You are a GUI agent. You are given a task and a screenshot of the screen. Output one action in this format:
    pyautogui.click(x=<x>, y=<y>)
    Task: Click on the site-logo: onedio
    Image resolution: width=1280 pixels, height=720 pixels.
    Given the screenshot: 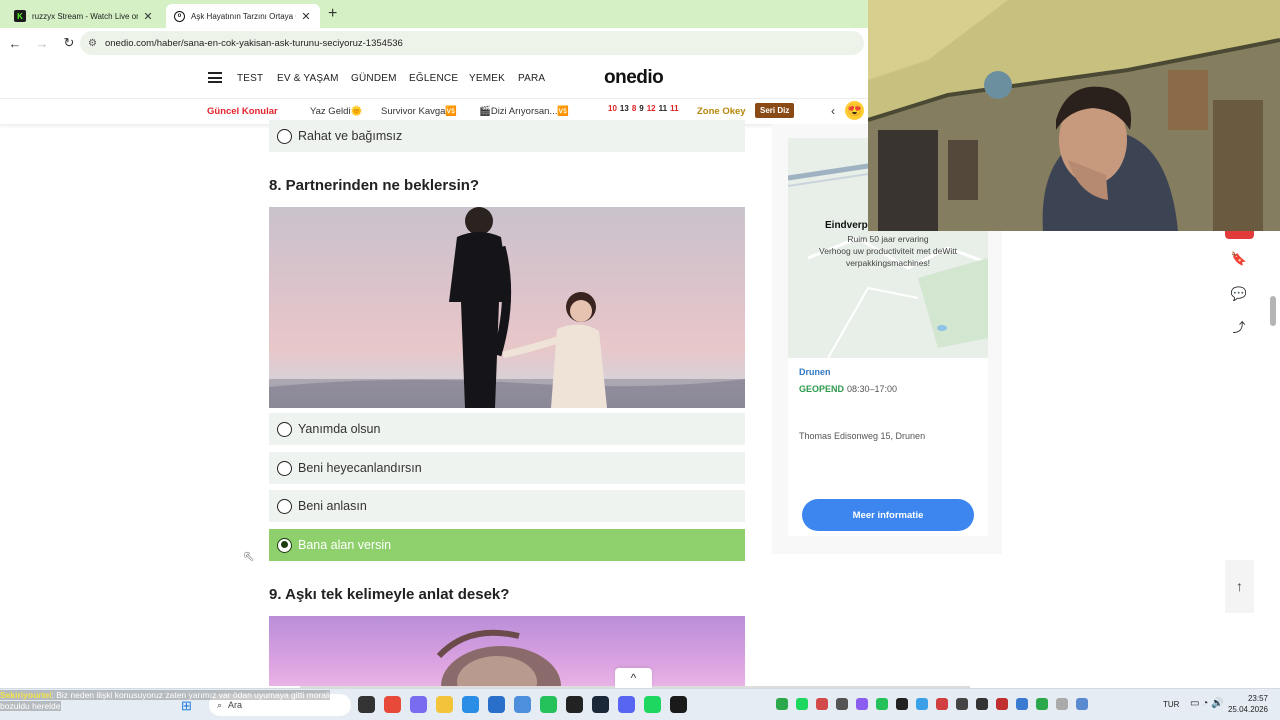 What is the action you would take?
    pyautogui.click(x=634, y=78)
    